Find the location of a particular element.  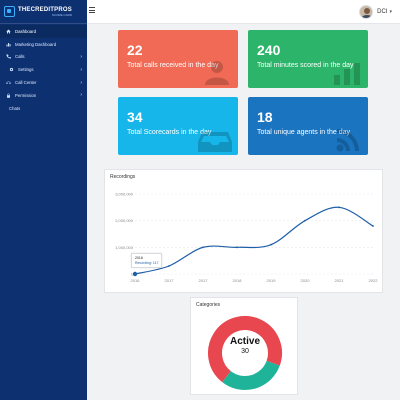

stat-card-scorecards: 34 Total Scorecards in the day is located at coordinates (178, 126).